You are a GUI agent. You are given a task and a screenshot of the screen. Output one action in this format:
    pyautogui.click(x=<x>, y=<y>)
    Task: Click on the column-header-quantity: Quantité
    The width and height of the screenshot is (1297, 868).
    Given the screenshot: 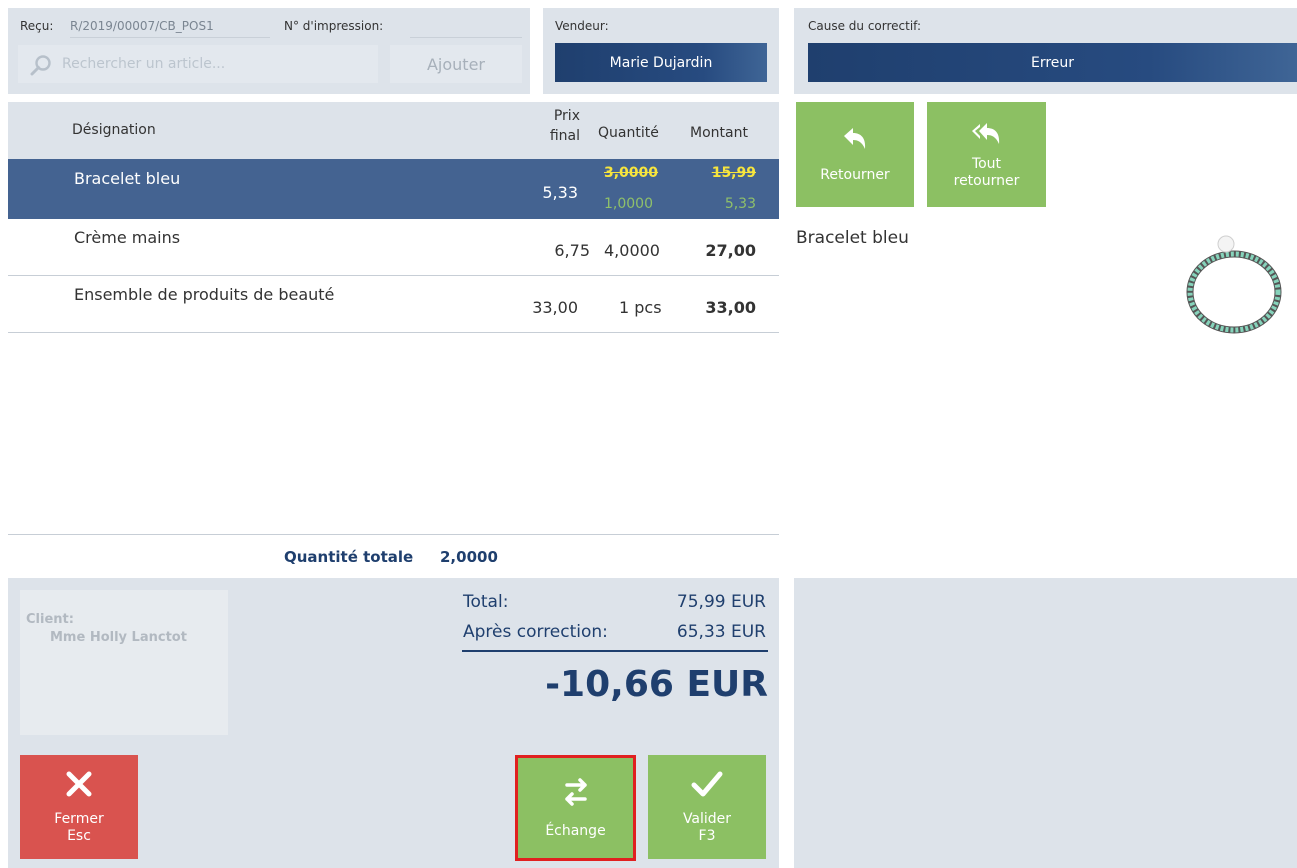 What is the action you would take?
    pyautogui.click(x=633, y=131)
    